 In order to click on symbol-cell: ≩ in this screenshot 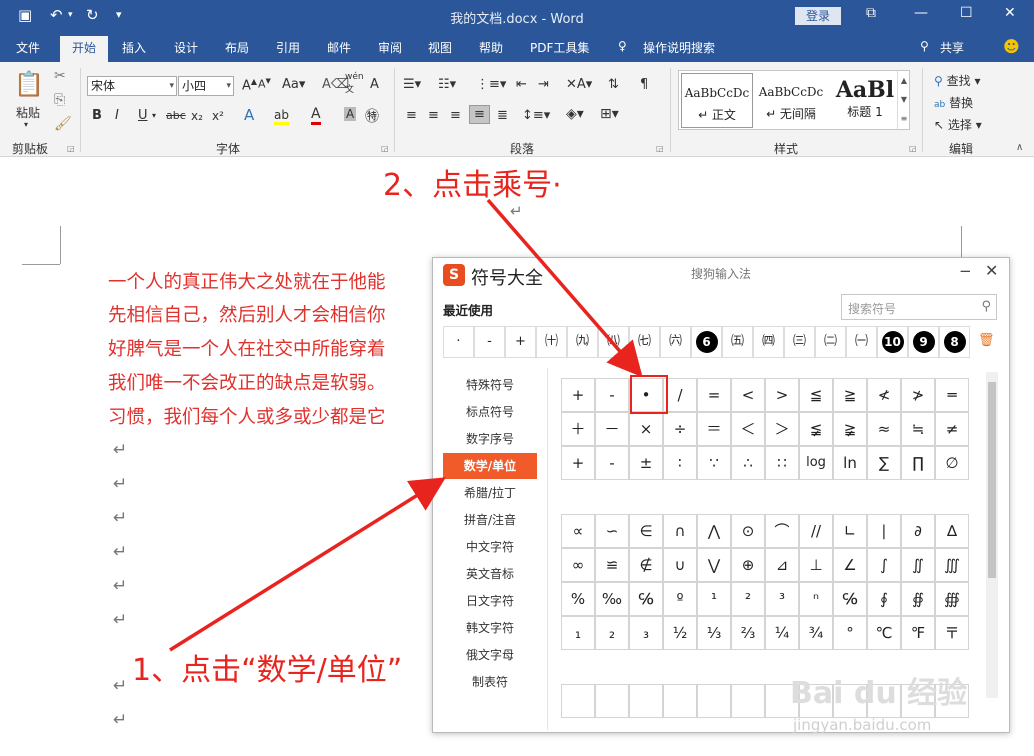, I will do `click(850, 429)`.